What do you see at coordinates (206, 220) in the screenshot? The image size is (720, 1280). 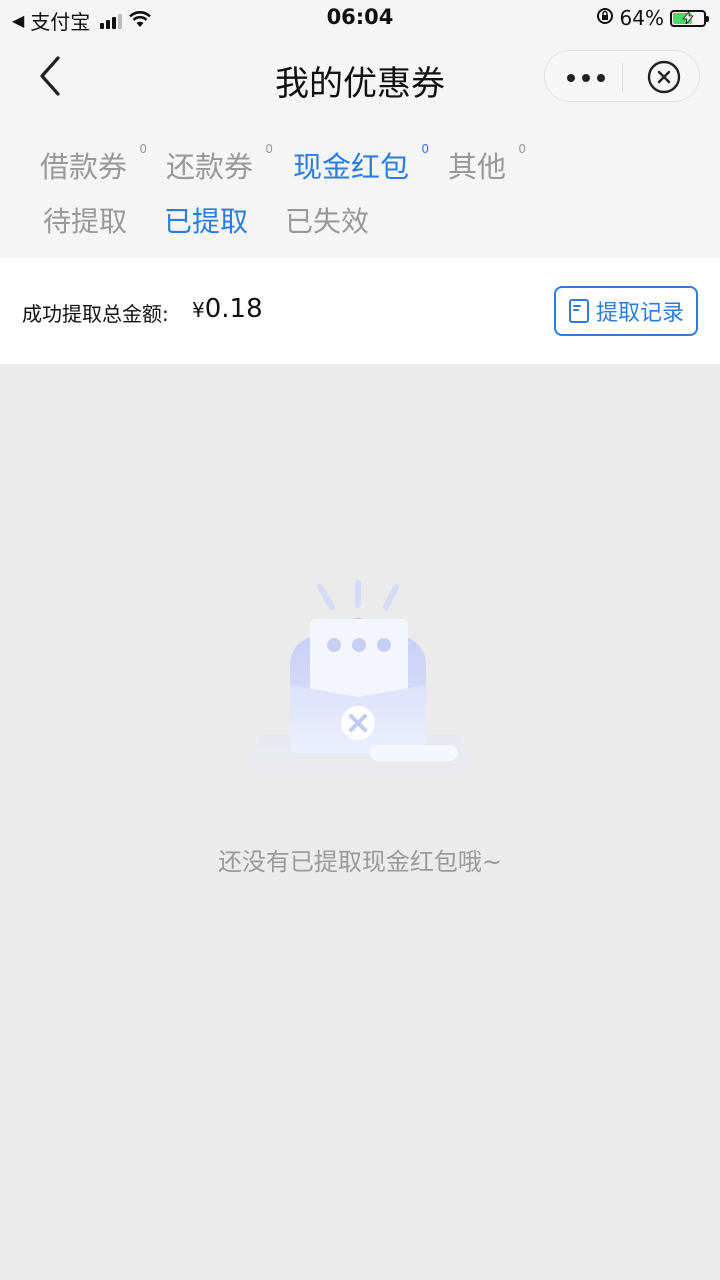 I see `subtab-withdrawn: 已提取` at bounding box center [206, 220].